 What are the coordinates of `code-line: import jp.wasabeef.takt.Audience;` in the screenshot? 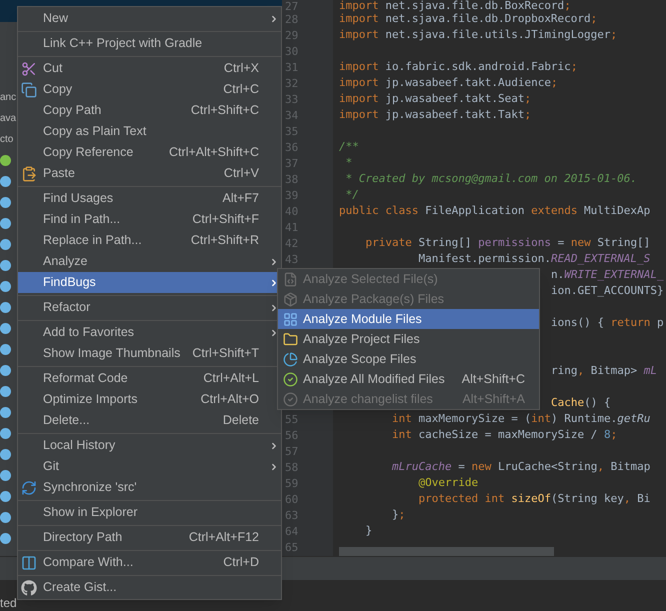 It's located at (448, 82).